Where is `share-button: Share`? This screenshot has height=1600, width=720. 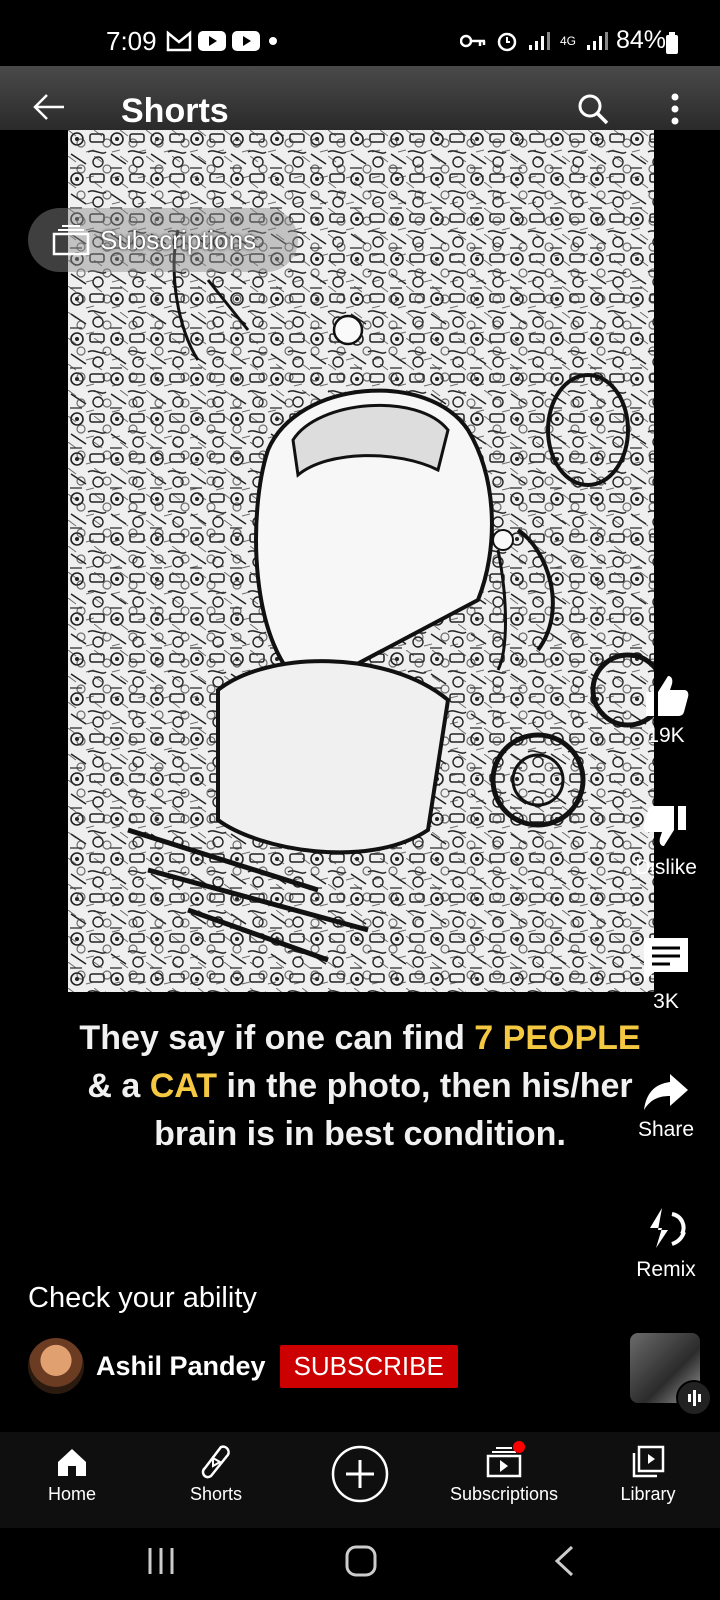
share-button: Share is located at coordinates (666, 1107).